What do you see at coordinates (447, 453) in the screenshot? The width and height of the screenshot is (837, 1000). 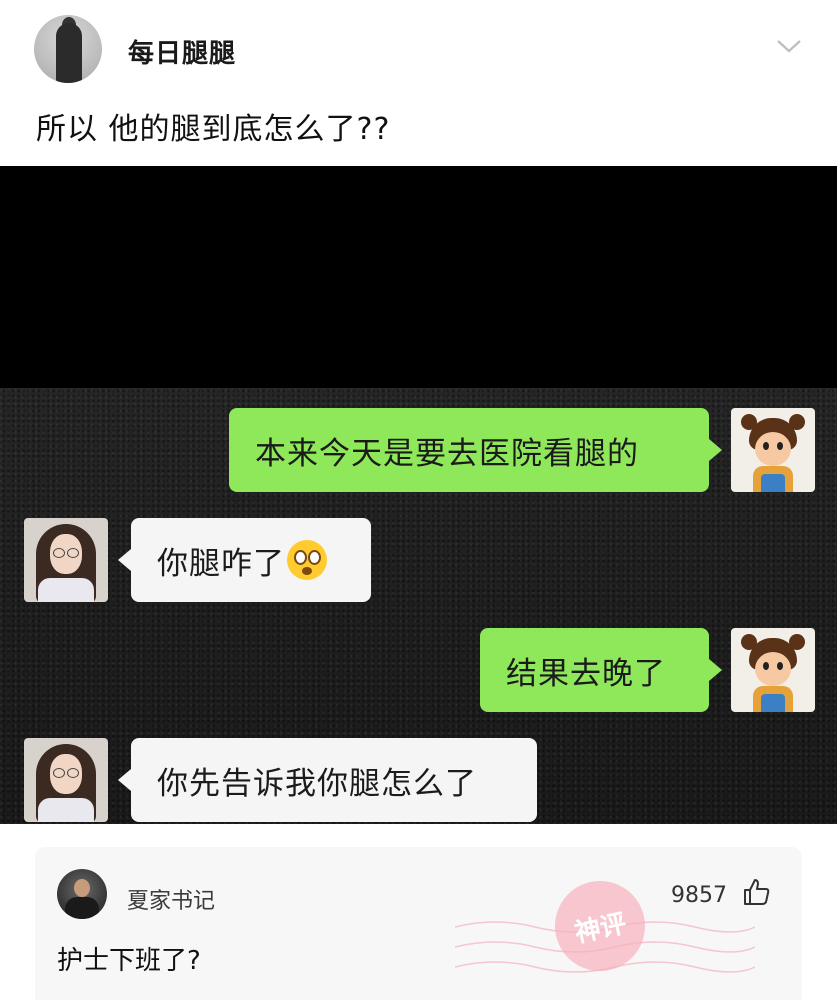 I see `message-text: 本来今天是要去医院看腿的` at bounding box center [447, 453].